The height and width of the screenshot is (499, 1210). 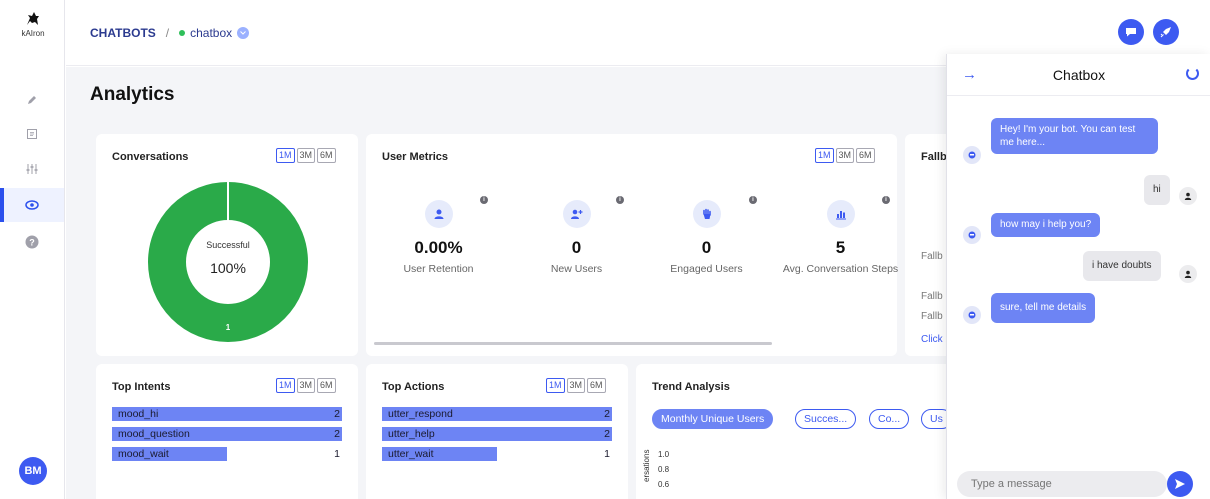 I want to click on sidebar-item-settings, so click(x=32, y=169).